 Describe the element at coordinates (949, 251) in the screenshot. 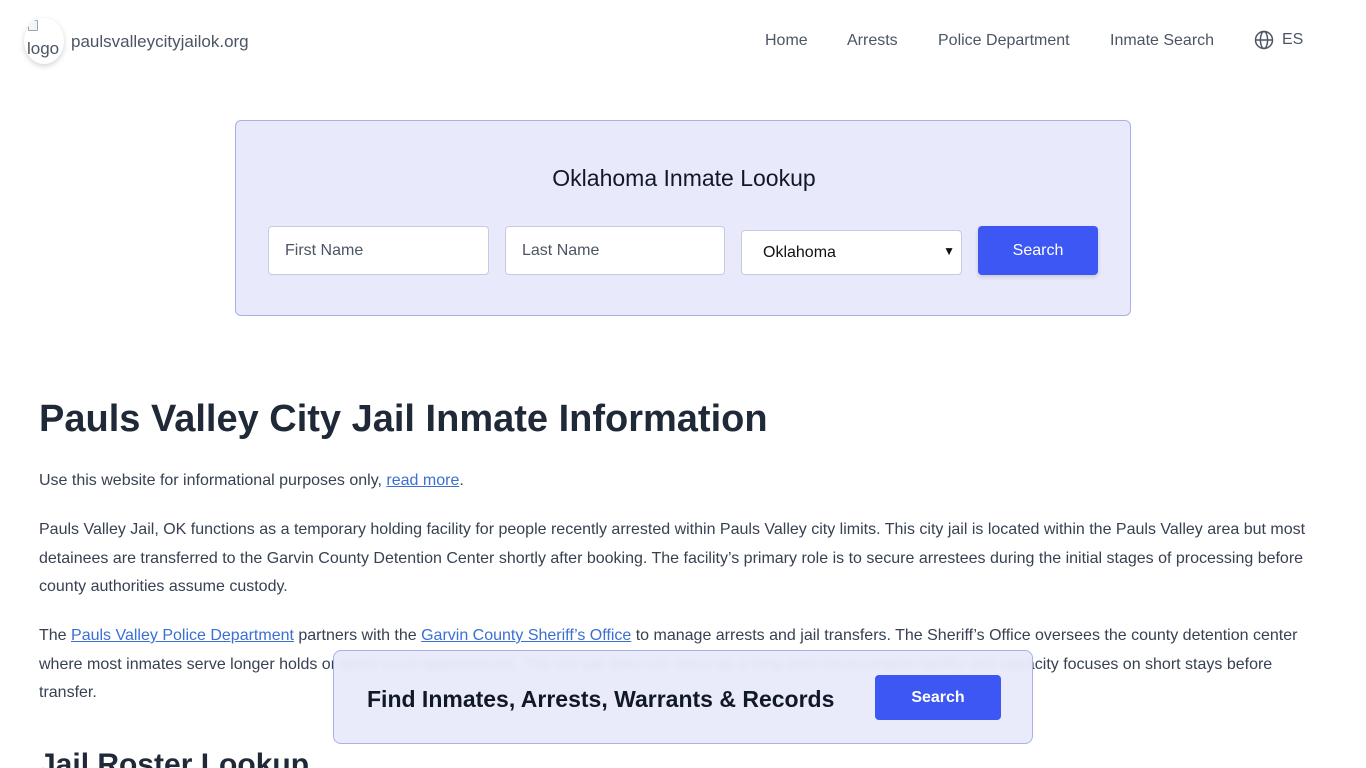

I see `chevron-down-icon: ▼` at that location.